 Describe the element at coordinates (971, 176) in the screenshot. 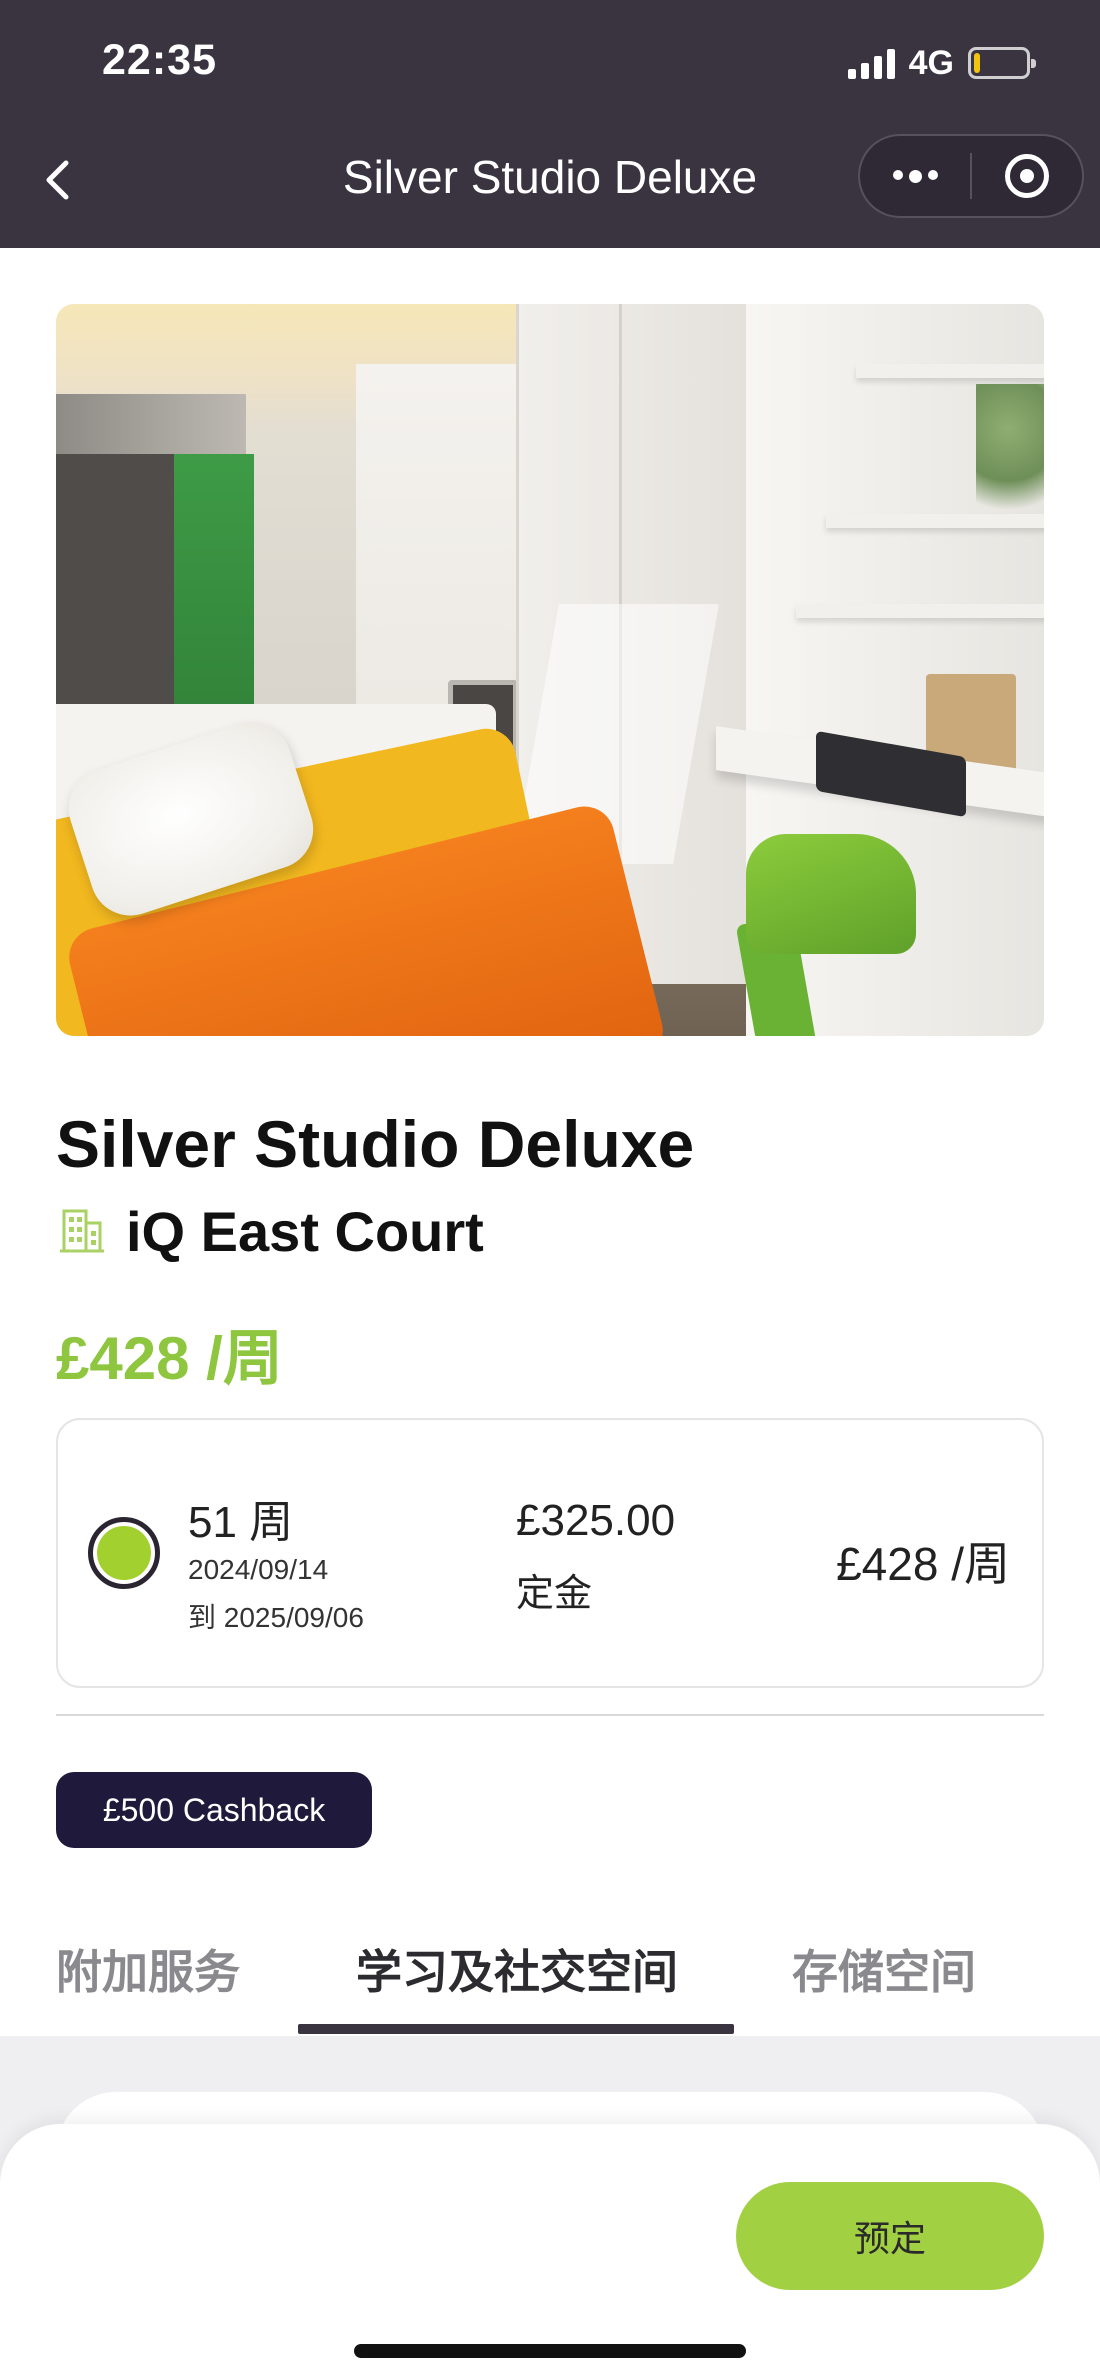

I see `mini-program-capsule` at that location.